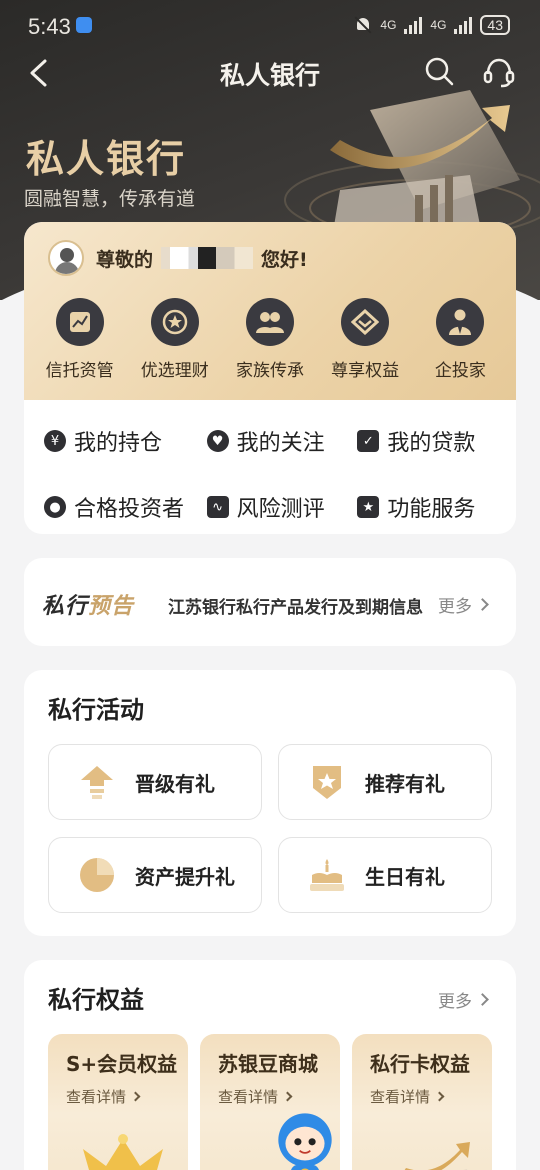 The height and width of the screenshot is (1170, 540). I want to click on businessman-icon, so click(460, 322).